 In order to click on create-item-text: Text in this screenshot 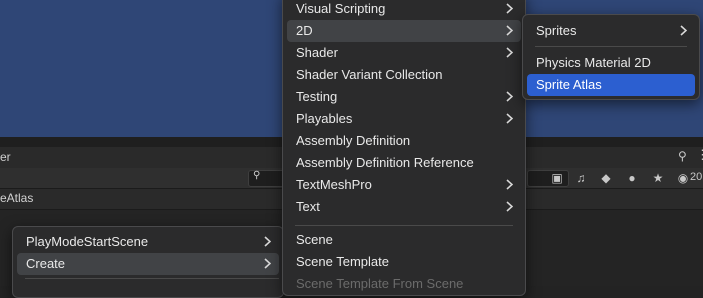, I will do `click(404, 207)`.